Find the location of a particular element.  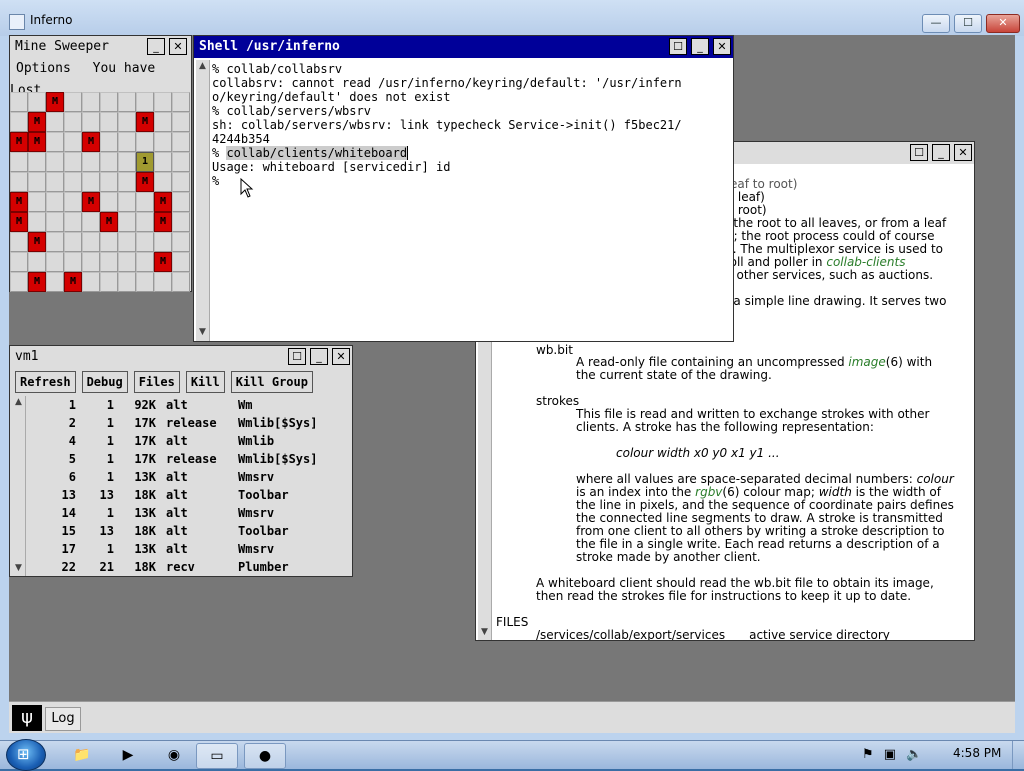

files-button: Files is located at coordinates (156, 382).